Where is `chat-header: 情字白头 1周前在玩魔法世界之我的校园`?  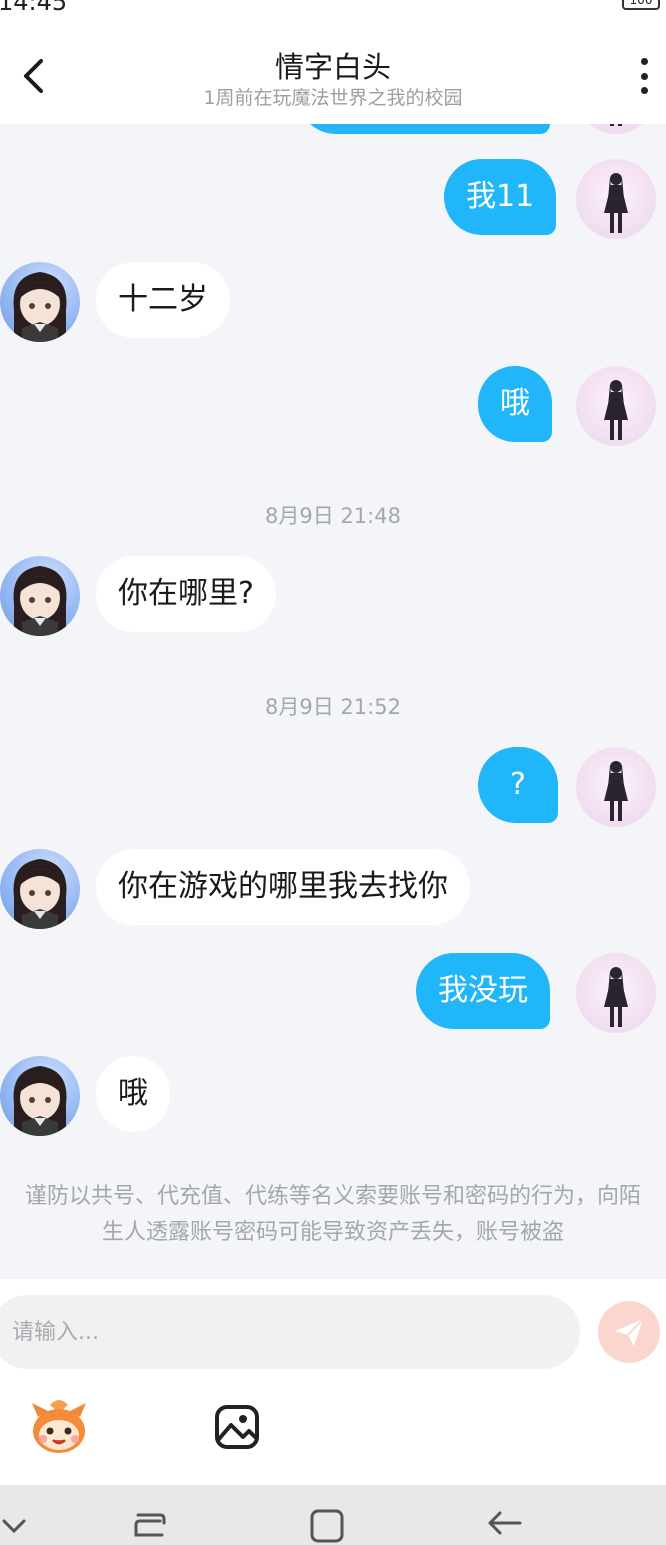 chat-header: 情字白头 1周前在玩魔法世界之我的校园 is located at coordinates (333, 69).